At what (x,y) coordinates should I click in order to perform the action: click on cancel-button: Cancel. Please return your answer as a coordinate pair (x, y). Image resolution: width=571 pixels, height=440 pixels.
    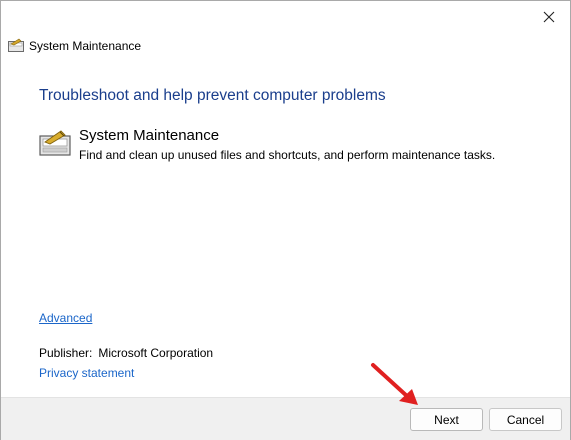
    Looking at the image, I should click on (525, 419).